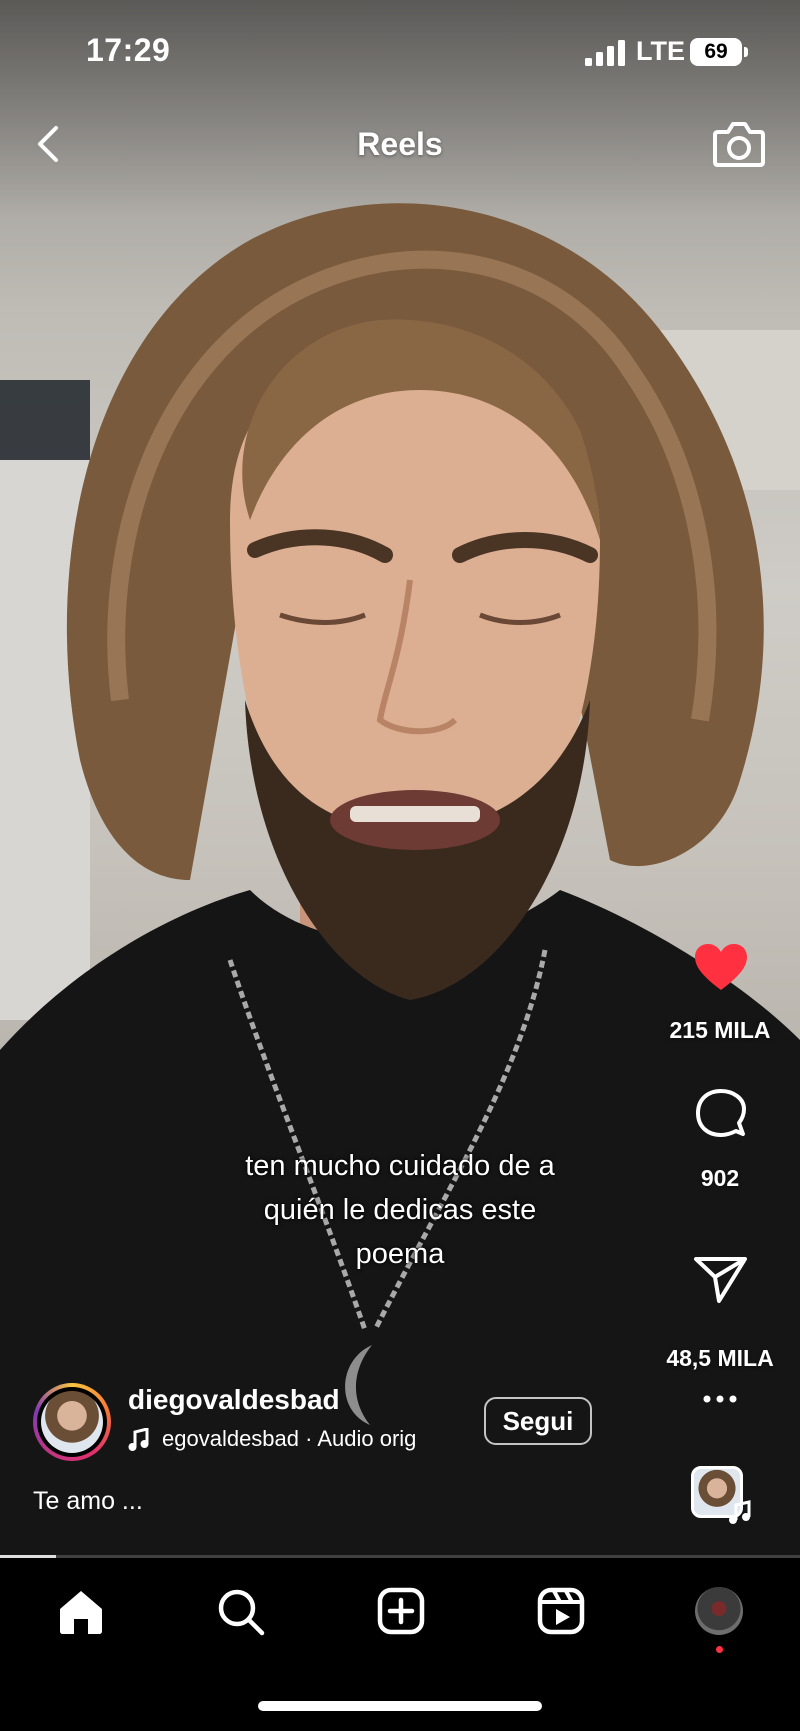 Image resolution: width=800 pixels, height=1731 pixels. What do you see at coordinates (605, 53) in the screenshot?
I see `signal-icon` at bounding box center [605, 53].